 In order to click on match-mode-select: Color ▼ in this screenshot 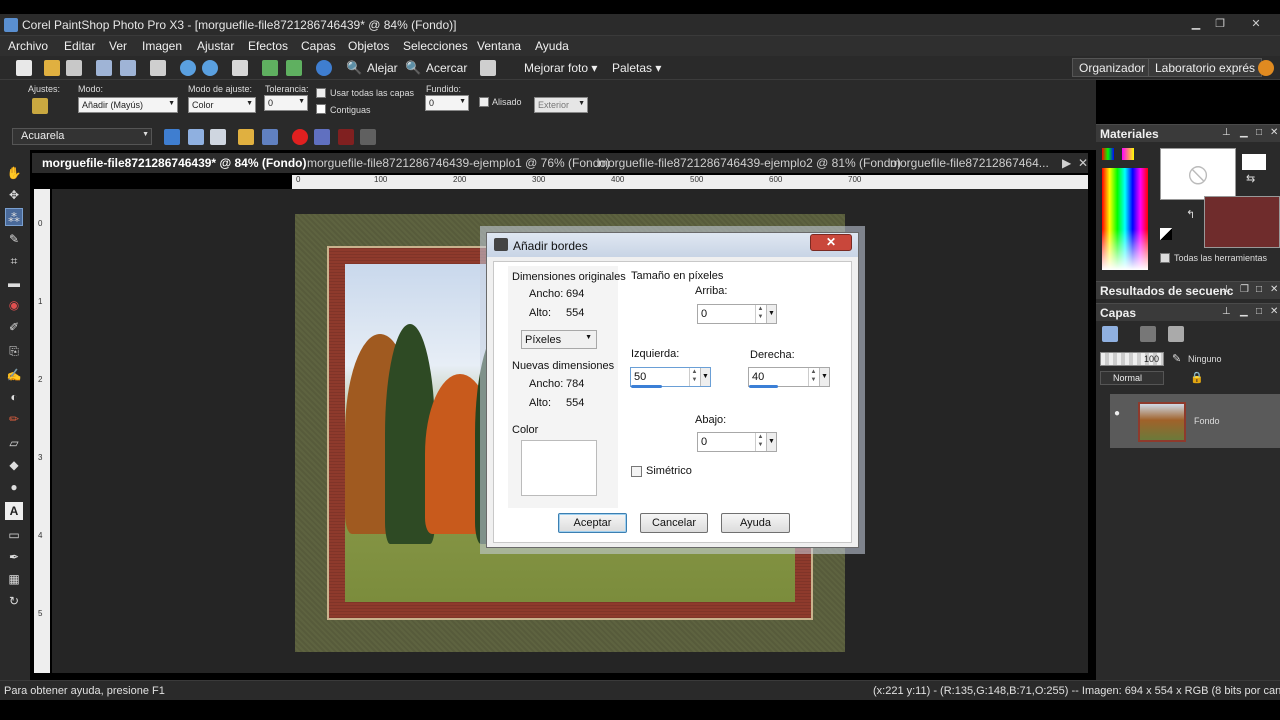, I will do `click(222, 105)`.